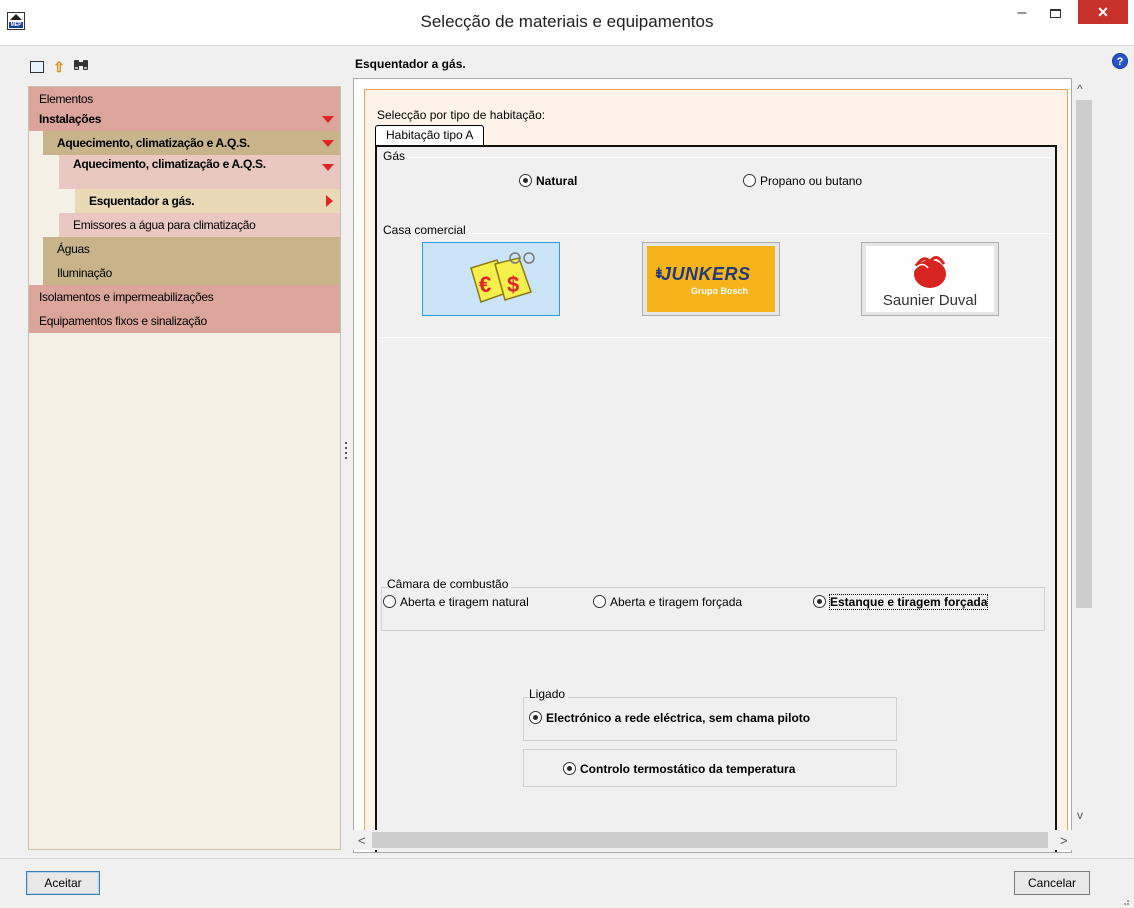 This screenshot has width=1134, height=908. I want to click on saunier-duval-logo: Saunier Duval, so click(930, 279).